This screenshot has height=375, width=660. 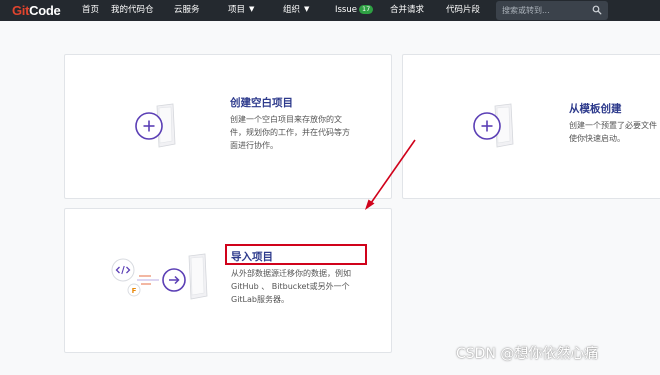 I want to click on csdn-watermark: CSDN @想你依然心痛, so click(x=527, y=354).